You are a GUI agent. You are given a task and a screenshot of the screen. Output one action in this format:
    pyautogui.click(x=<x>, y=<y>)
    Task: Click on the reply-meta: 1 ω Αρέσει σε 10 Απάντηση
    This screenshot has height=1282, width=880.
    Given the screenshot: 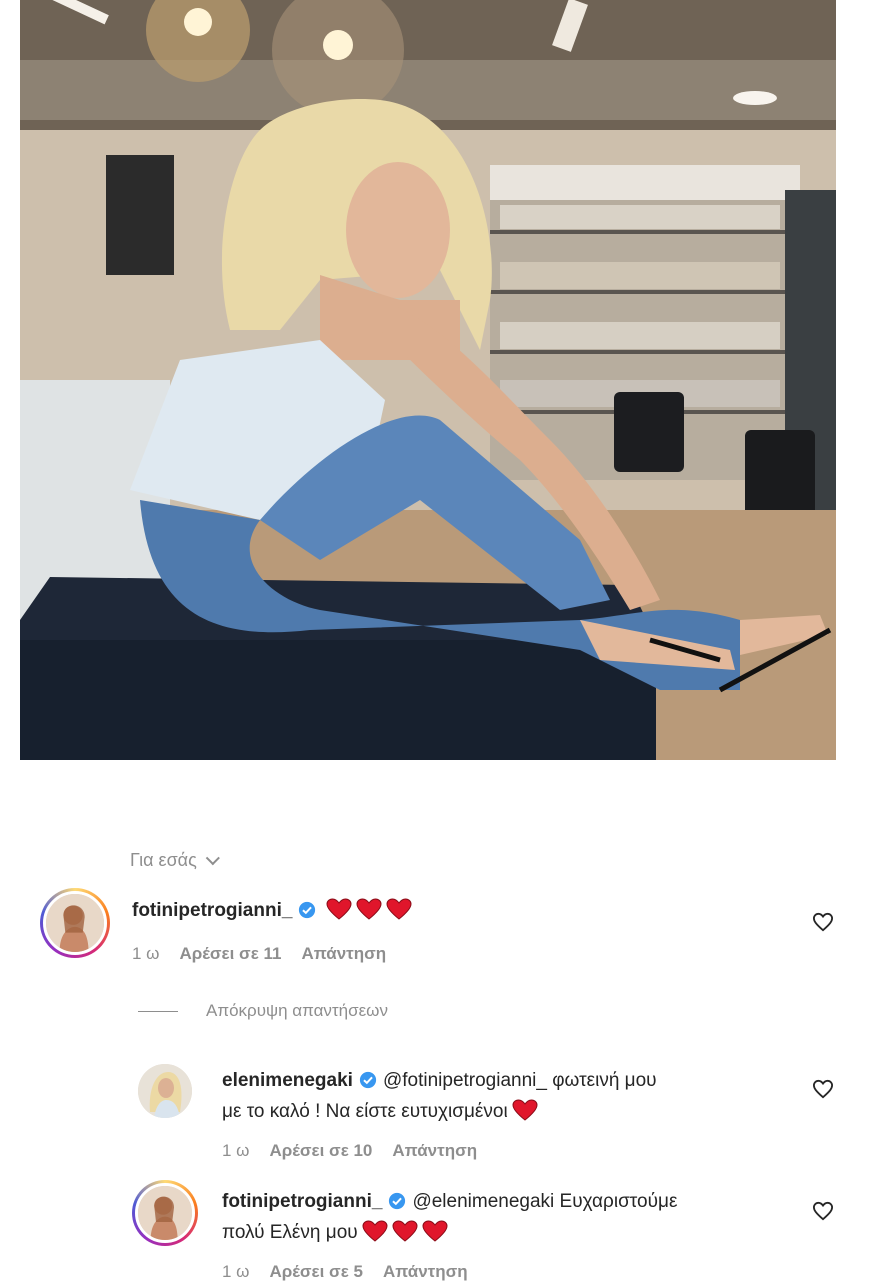 What is the action you would take?
    pyautogui.click(x=349, y=1151)
    